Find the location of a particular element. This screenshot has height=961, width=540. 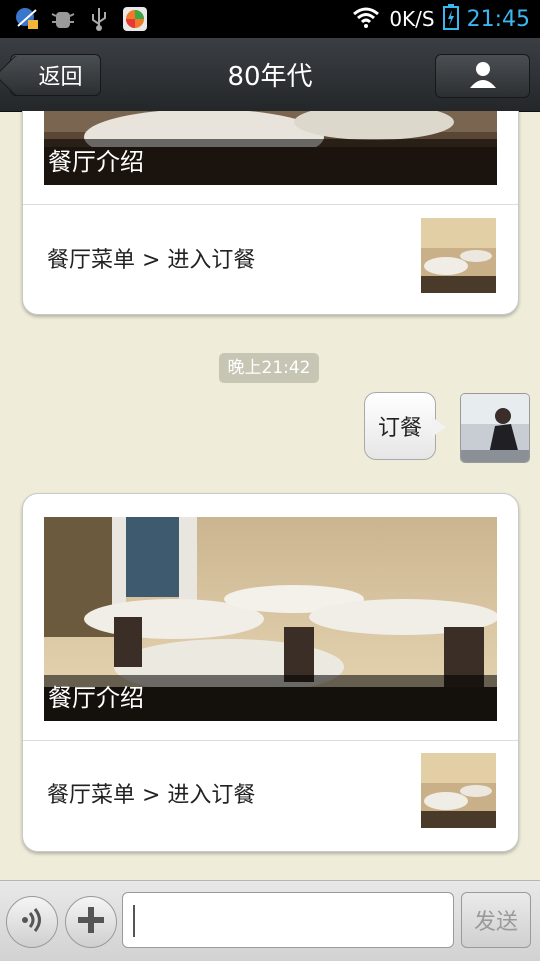

status-bar: 0K/S 21:45 is located at coordinates (270, 19).